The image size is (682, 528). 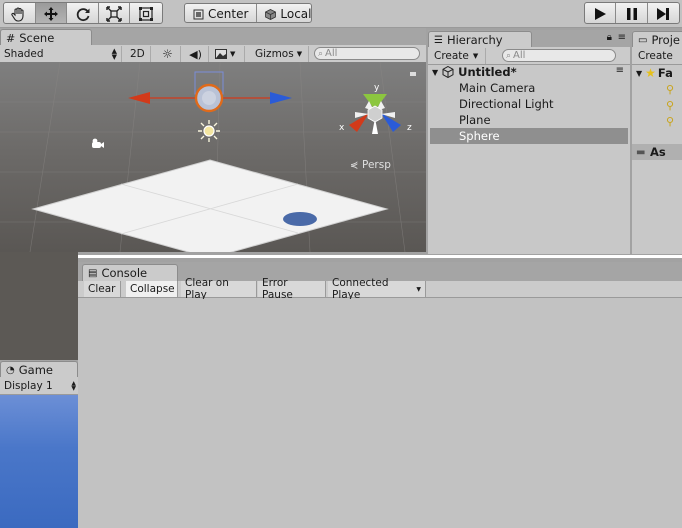 What do you see at coordinates (643, 40) in the screenshot?
I see `folder-icon: ▭` at bounding box center [643, 40].